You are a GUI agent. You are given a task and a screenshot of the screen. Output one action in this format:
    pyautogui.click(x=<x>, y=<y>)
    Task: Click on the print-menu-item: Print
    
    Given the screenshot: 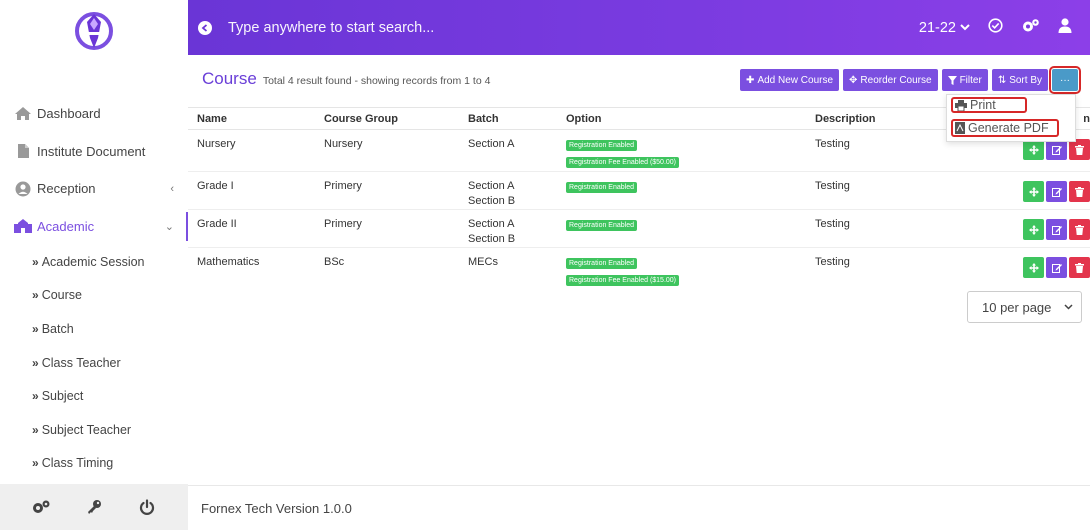 What is the action you would take?
    pyautogui.click(x=989, y=105)
    